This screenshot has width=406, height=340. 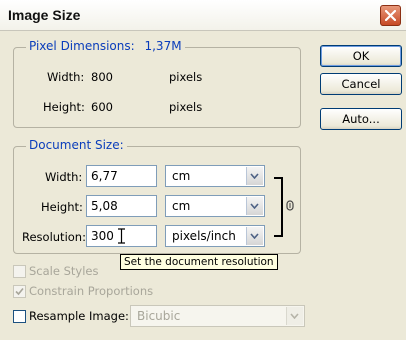 I want to click on pixel-width-value: 800, so click(x=102, y=77).